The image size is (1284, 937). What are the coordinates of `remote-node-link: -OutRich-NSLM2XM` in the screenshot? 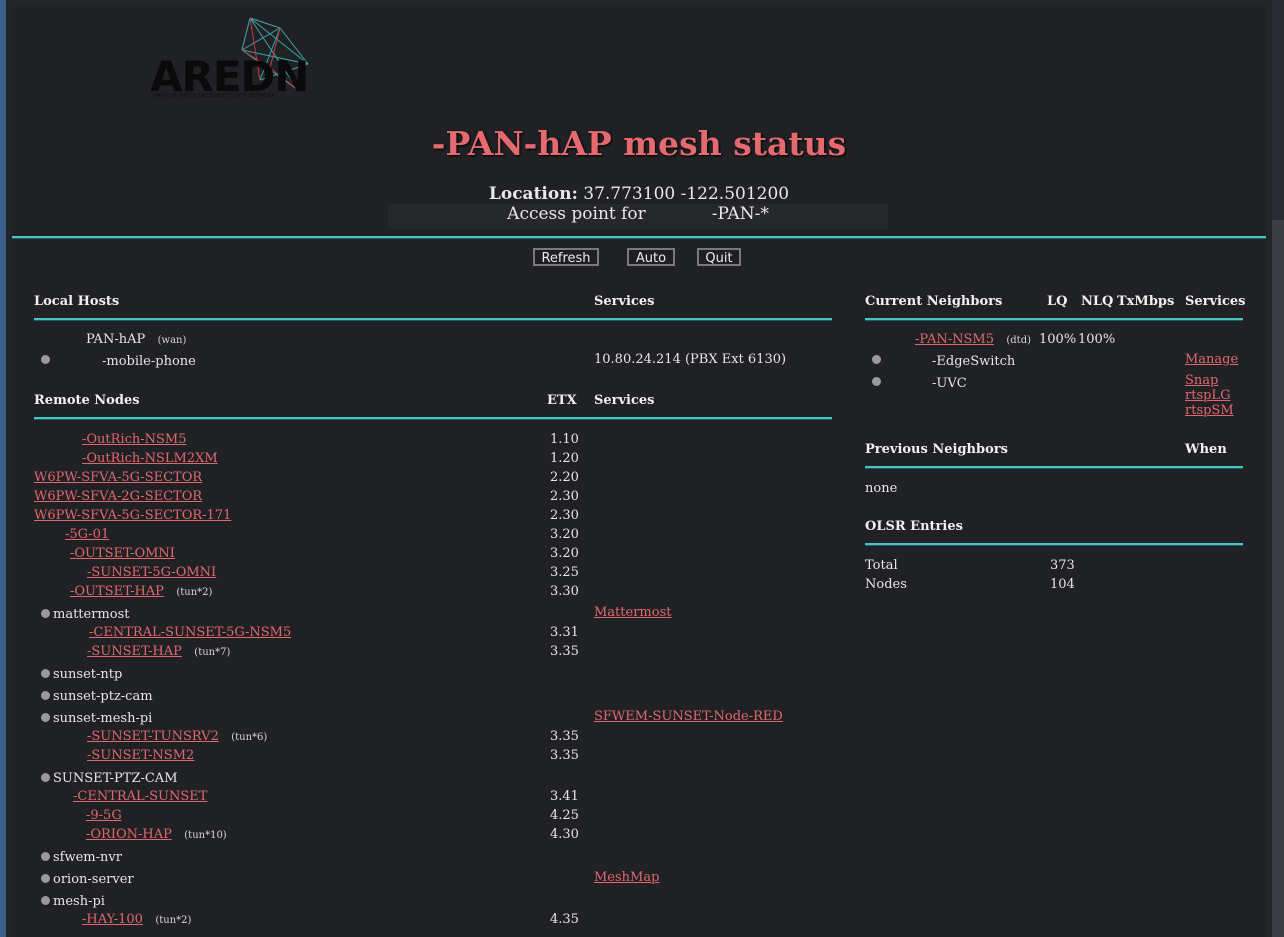 It's located at (150, 458).